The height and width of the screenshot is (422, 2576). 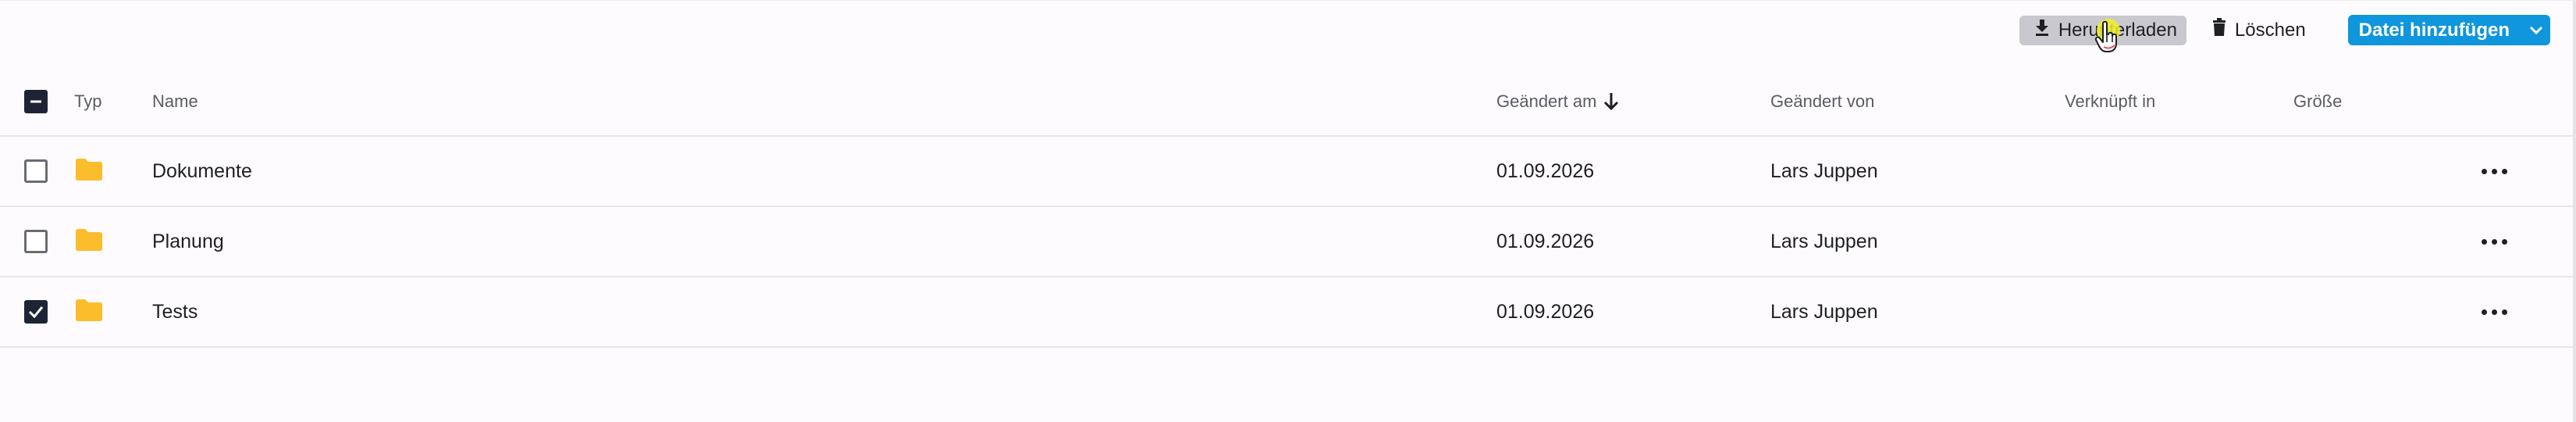 I want to click on column-header-linked-in: Verknüpft in, so click(x=2110, y=101).